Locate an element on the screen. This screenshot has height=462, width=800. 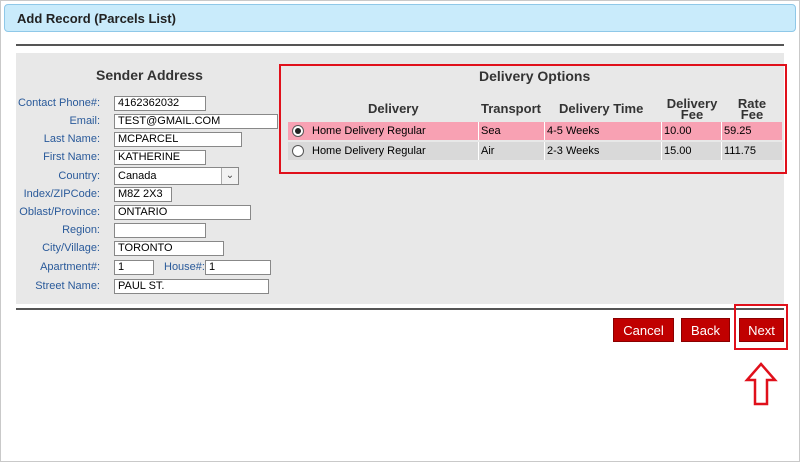
delivery-option-radio-selected is located at coordinates (298, 131).